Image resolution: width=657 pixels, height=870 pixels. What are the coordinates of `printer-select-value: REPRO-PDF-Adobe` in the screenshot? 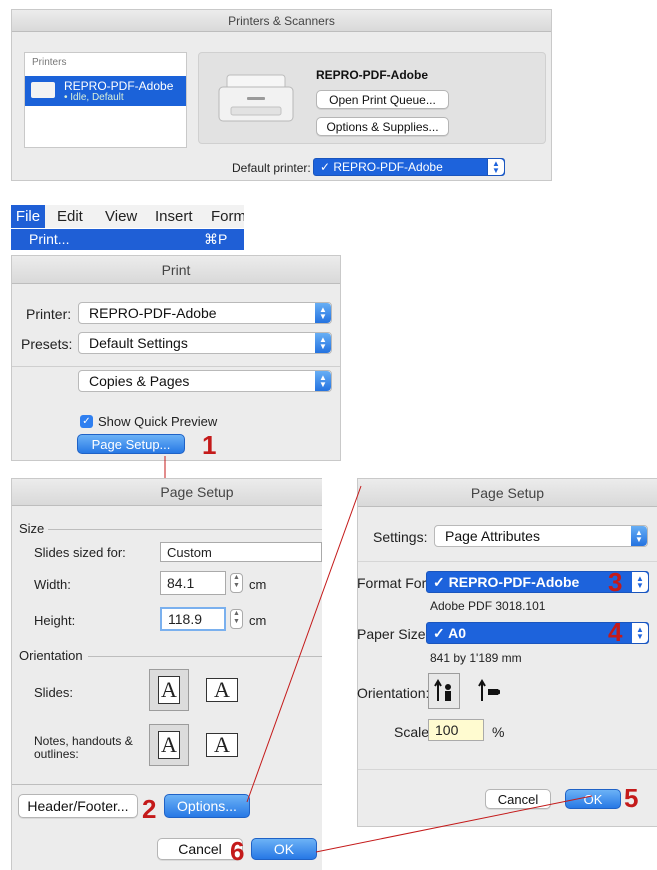 It's located at (153, 313).